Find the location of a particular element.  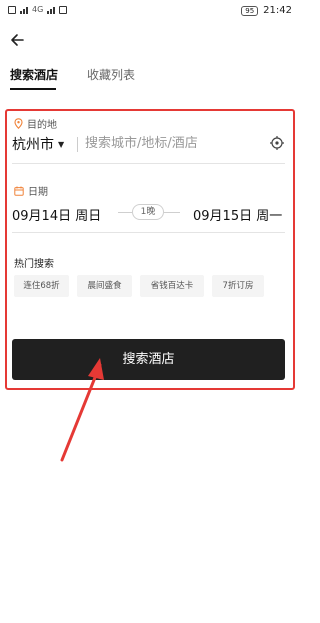

calendar-icon is located at coordinates (19, 191).